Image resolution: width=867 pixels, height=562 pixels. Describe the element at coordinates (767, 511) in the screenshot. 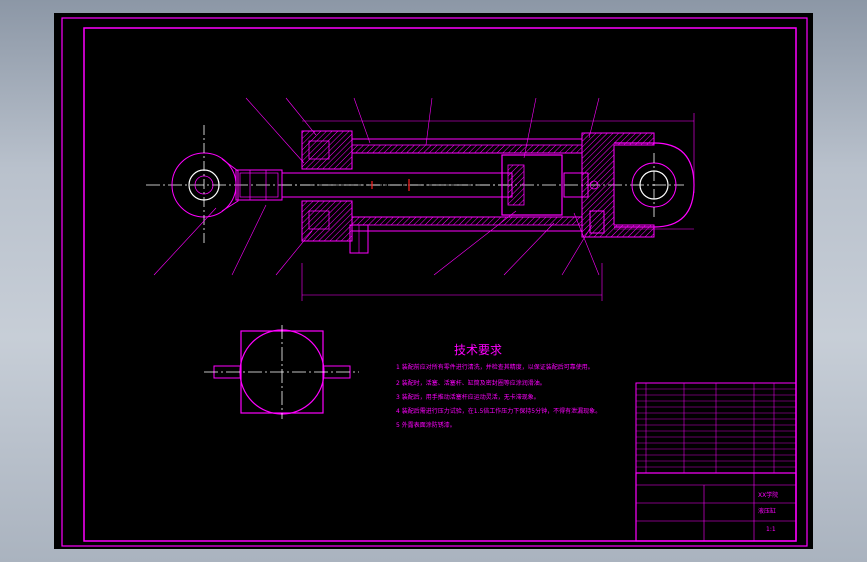

I see `title-block-drawing-name: 液压缸` at that location.